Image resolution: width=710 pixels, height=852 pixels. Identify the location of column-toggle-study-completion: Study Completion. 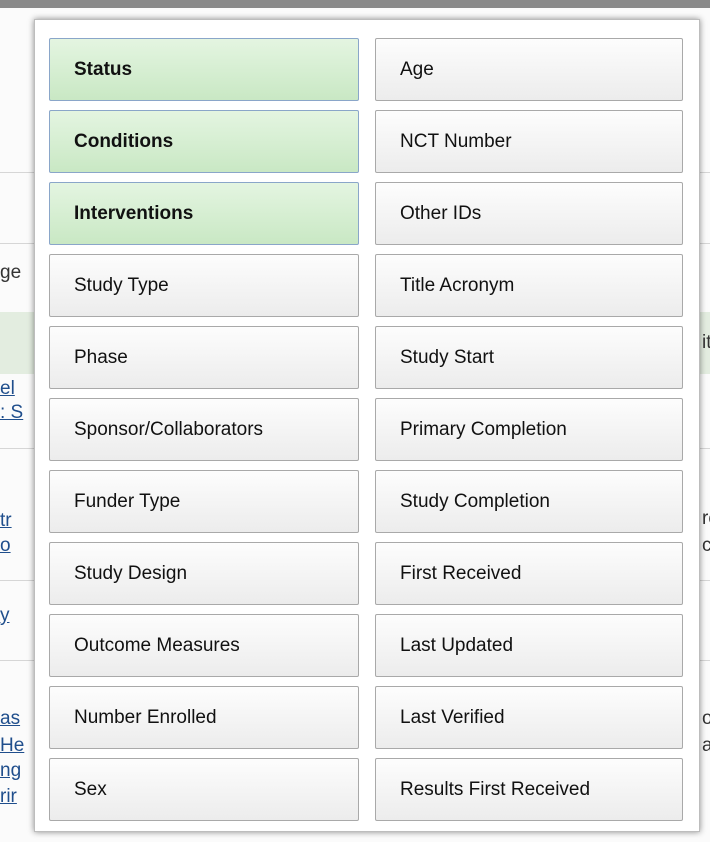
(529, 501).